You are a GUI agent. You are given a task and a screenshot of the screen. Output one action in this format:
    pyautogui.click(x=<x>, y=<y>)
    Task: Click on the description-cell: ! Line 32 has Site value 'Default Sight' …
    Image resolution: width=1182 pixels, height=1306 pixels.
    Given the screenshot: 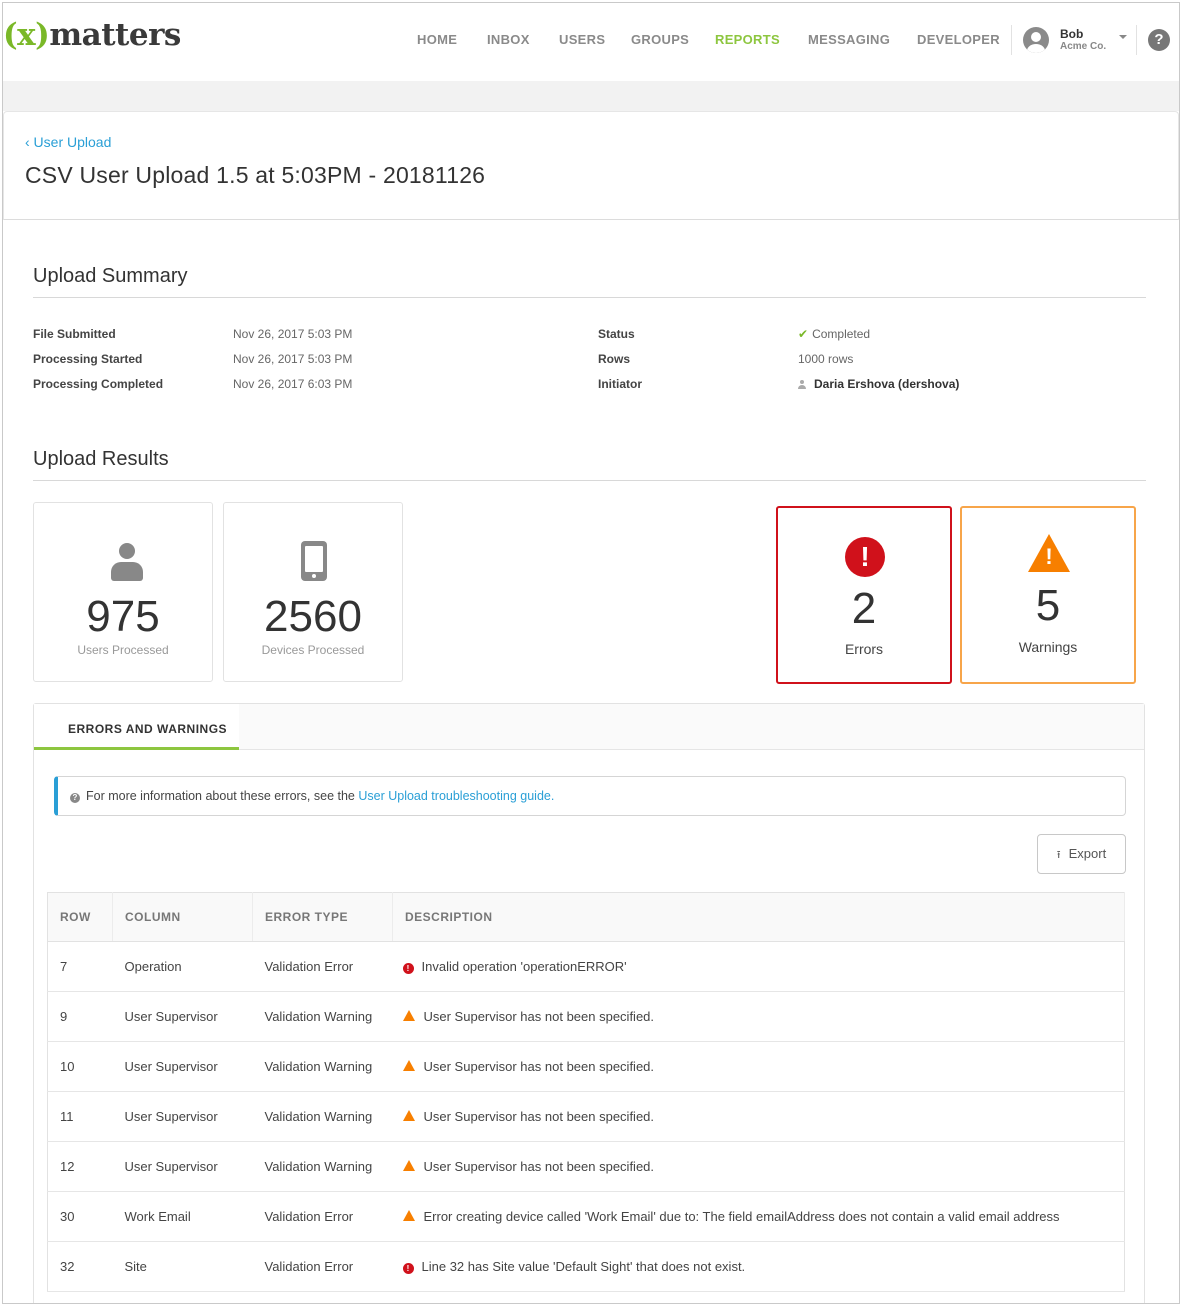 What is the action you would take?
    pyautogui.click(x=758, y=1266)
    